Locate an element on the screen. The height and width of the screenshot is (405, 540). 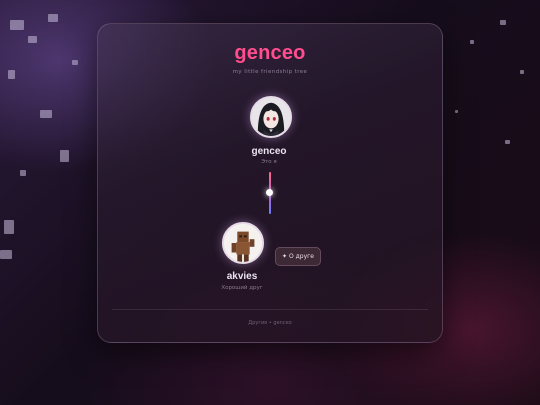
child-name: akvies is located at coordinates (242, 276).